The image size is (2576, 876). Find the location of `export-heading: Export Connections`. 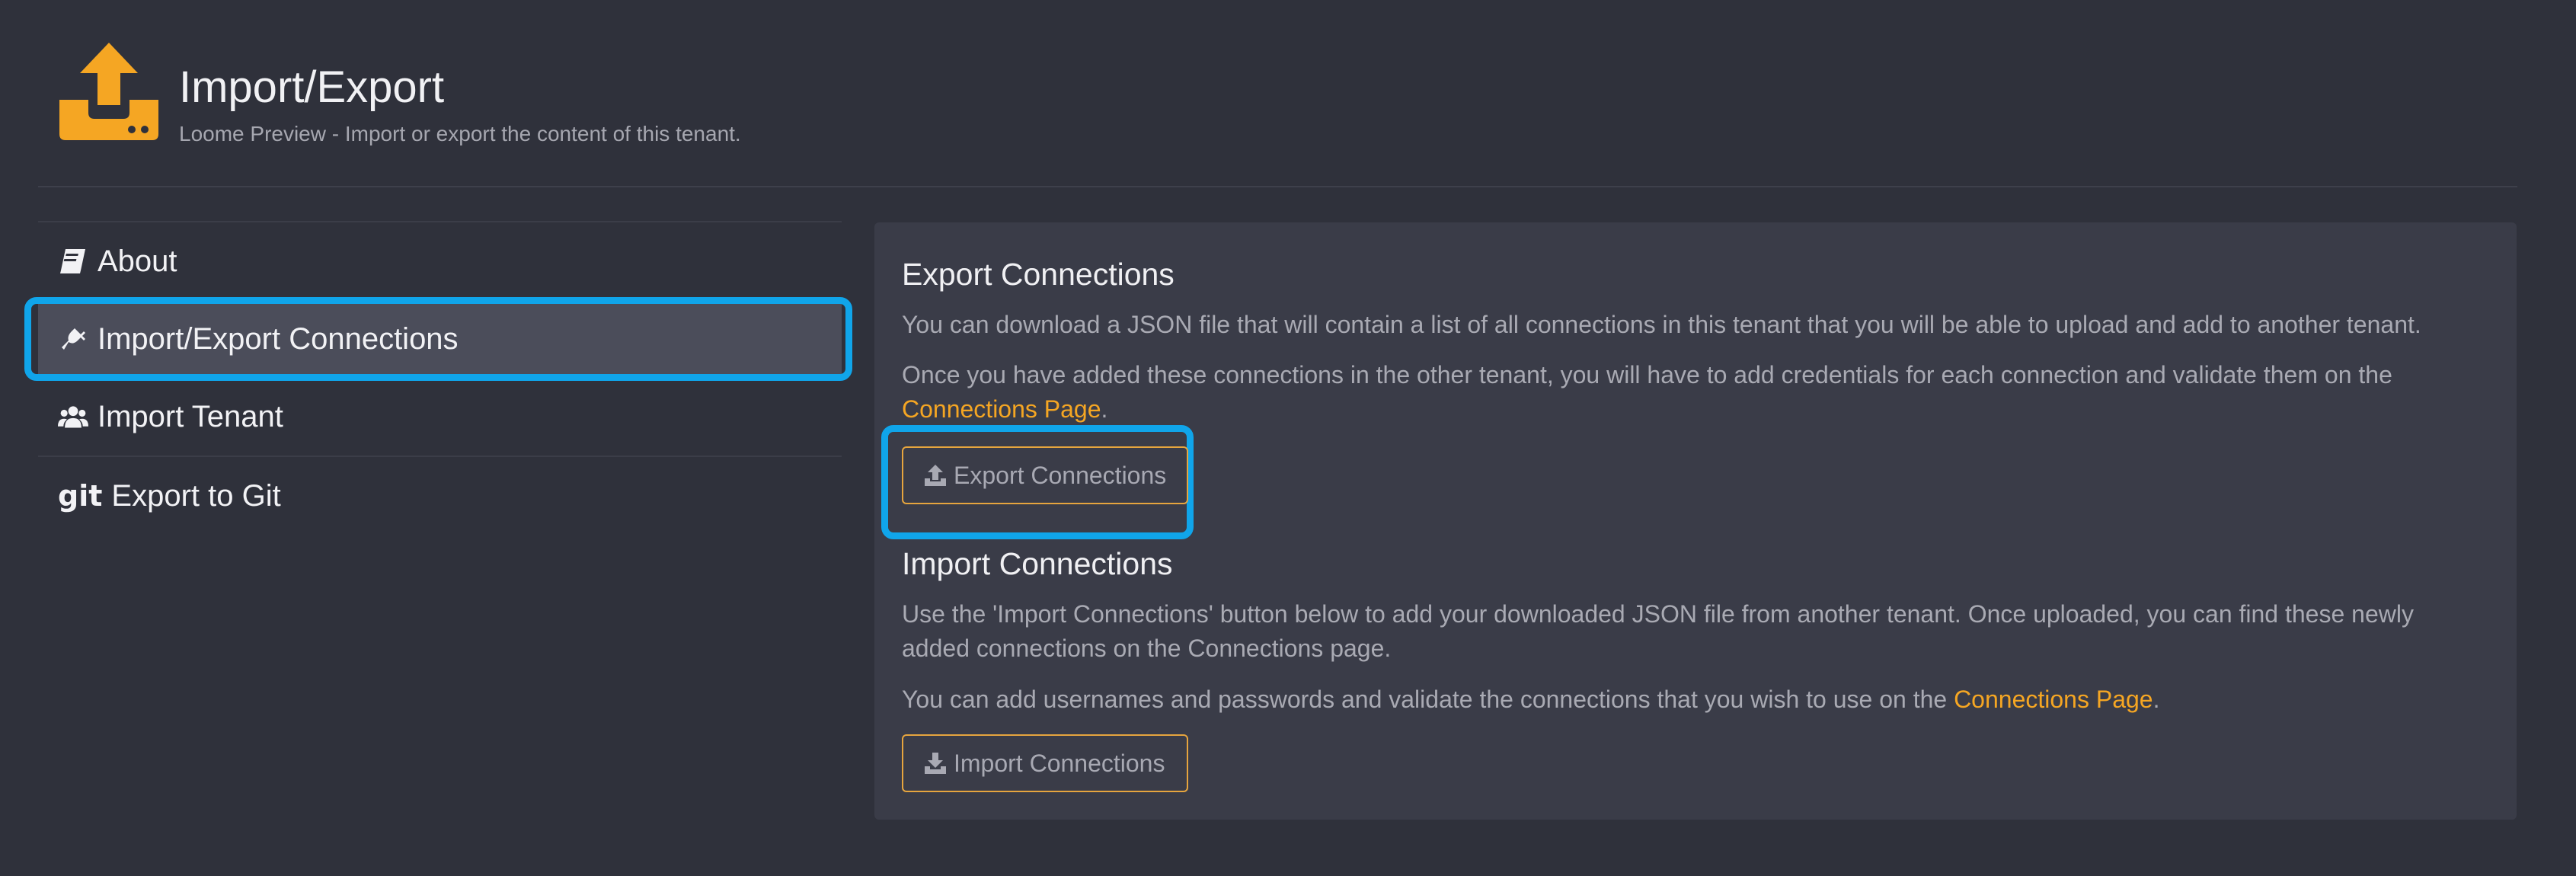

export-heading: Export Connections is located at coordinates (1038, 274).